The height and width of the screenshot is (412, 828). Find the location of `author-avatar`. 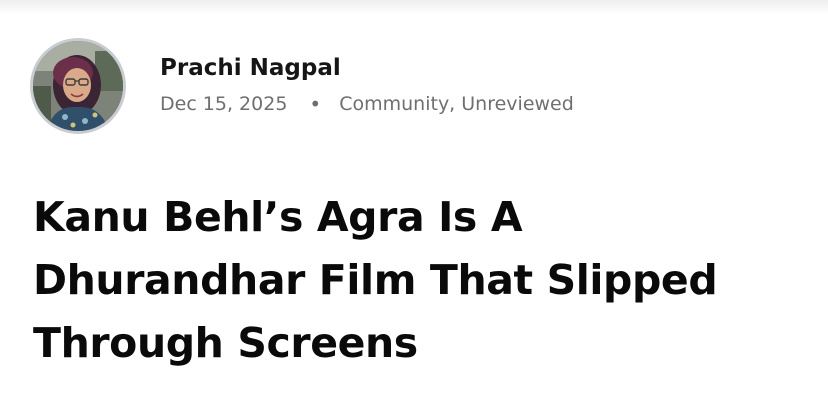

author-avatar is located at coordinates (78, 86).